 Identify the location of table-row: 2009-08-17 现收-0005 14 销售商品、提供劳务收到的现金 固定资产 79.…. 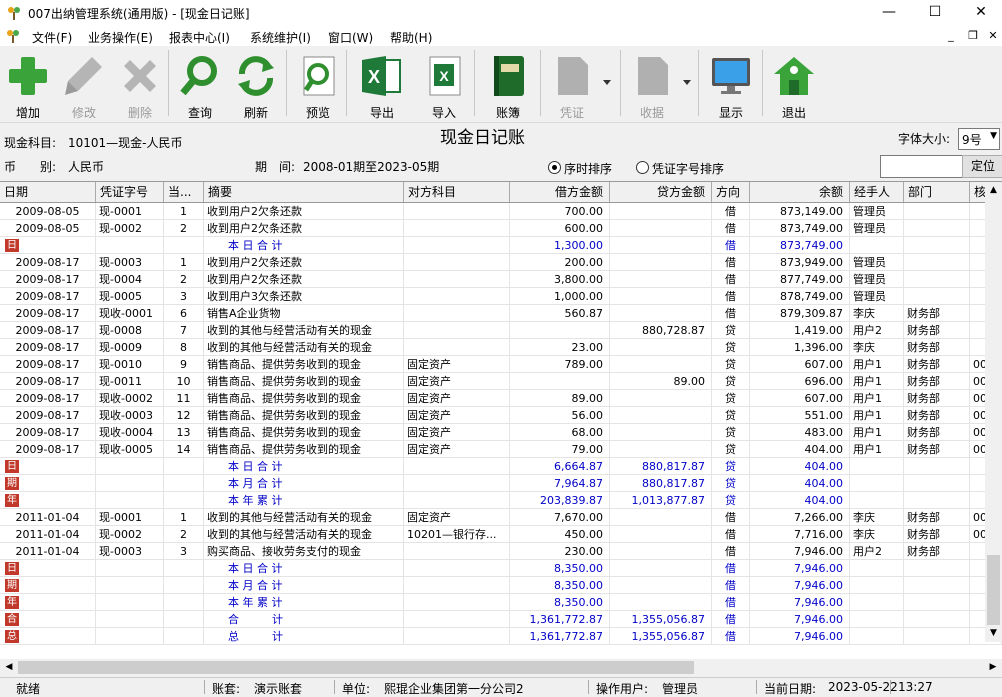
(501, 449).